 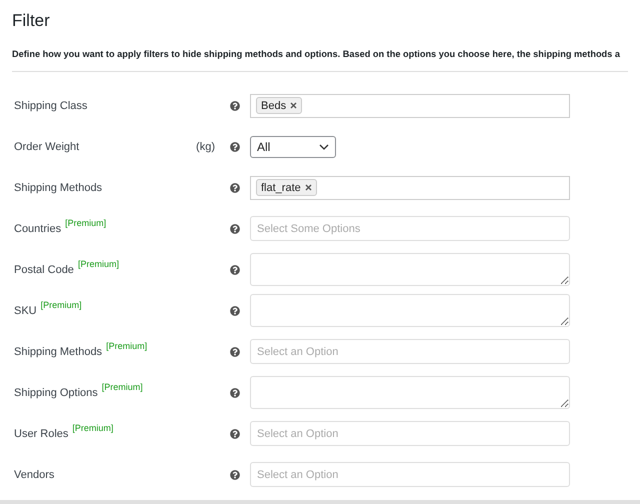 I want to click on unit-label: (kg), so click(x=205, y=147).